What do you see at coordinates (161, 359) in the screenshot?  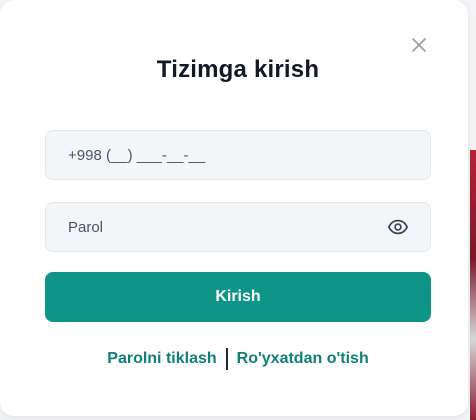 I see `forgot-password-link: Parolni tiklash` at bounding box center [161, 359].